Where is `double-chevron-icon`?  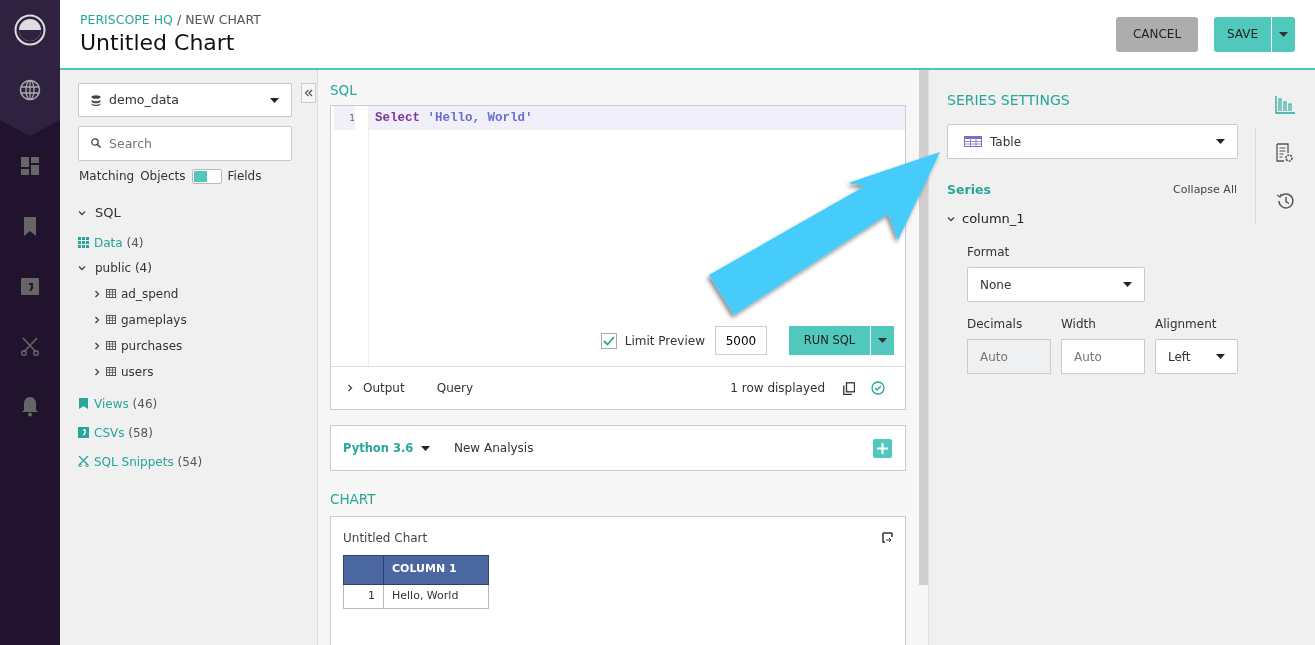 double-chevron-icon is located at coordinates (308, 93).